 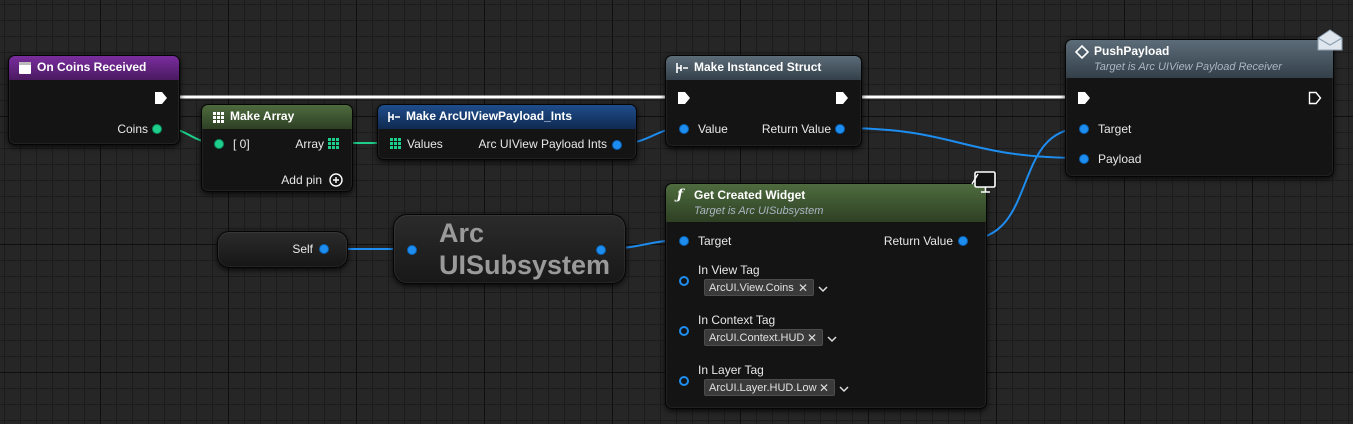 I want to click on view-tag-chip: ArcUI.View.Coins ✕, so click(x=759, y=287).